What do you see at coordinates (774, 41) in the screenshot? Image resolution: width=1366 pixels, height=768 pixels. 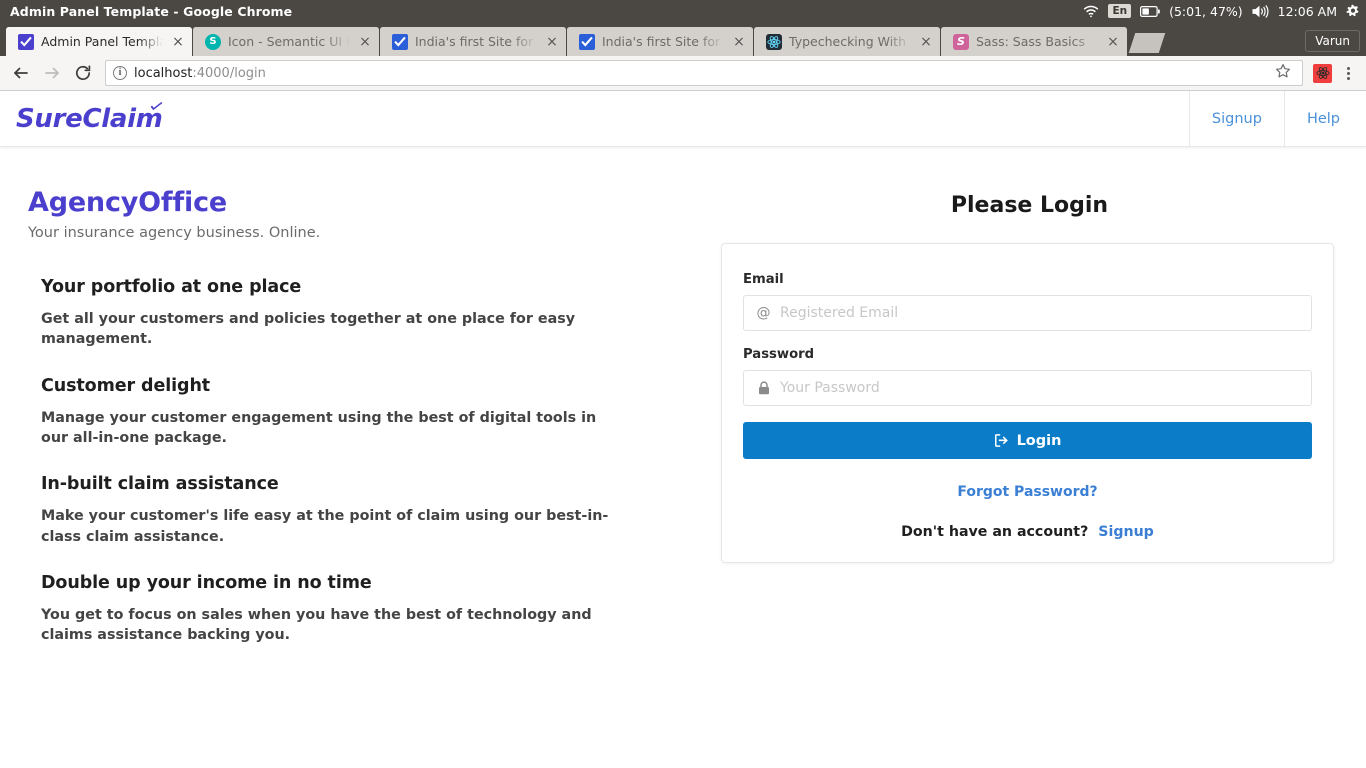 I see `react-icon` at bounding box center [774, 41].